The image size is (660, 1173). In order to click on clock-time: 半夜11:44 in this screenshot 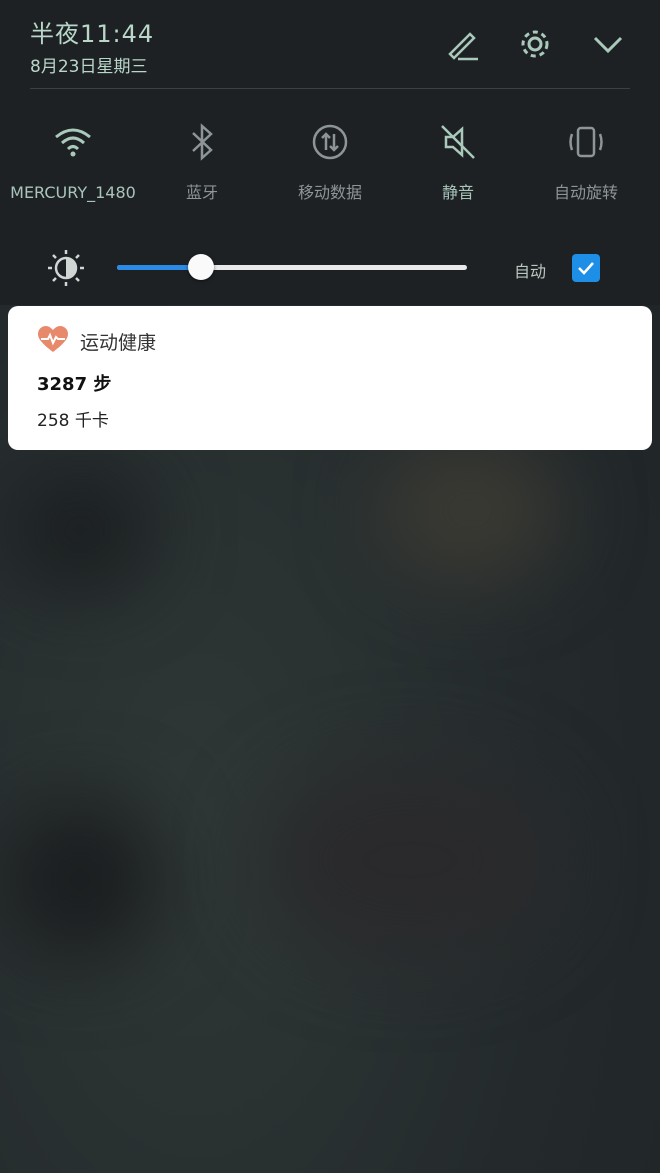, I will do `click(92, 34)`.